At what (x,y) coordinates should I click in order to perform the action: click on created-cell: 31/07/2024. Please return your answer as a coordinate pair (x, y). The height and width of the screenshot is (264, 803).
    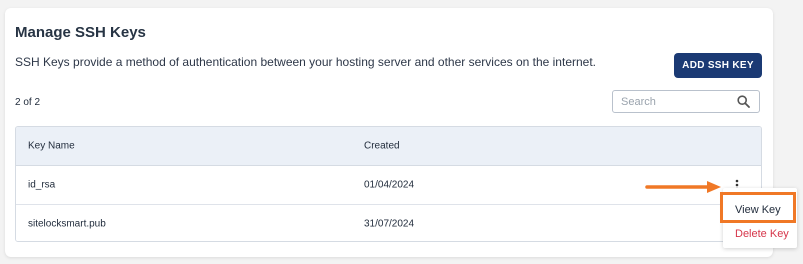
    Looking at the image, I should click on (389, 224).